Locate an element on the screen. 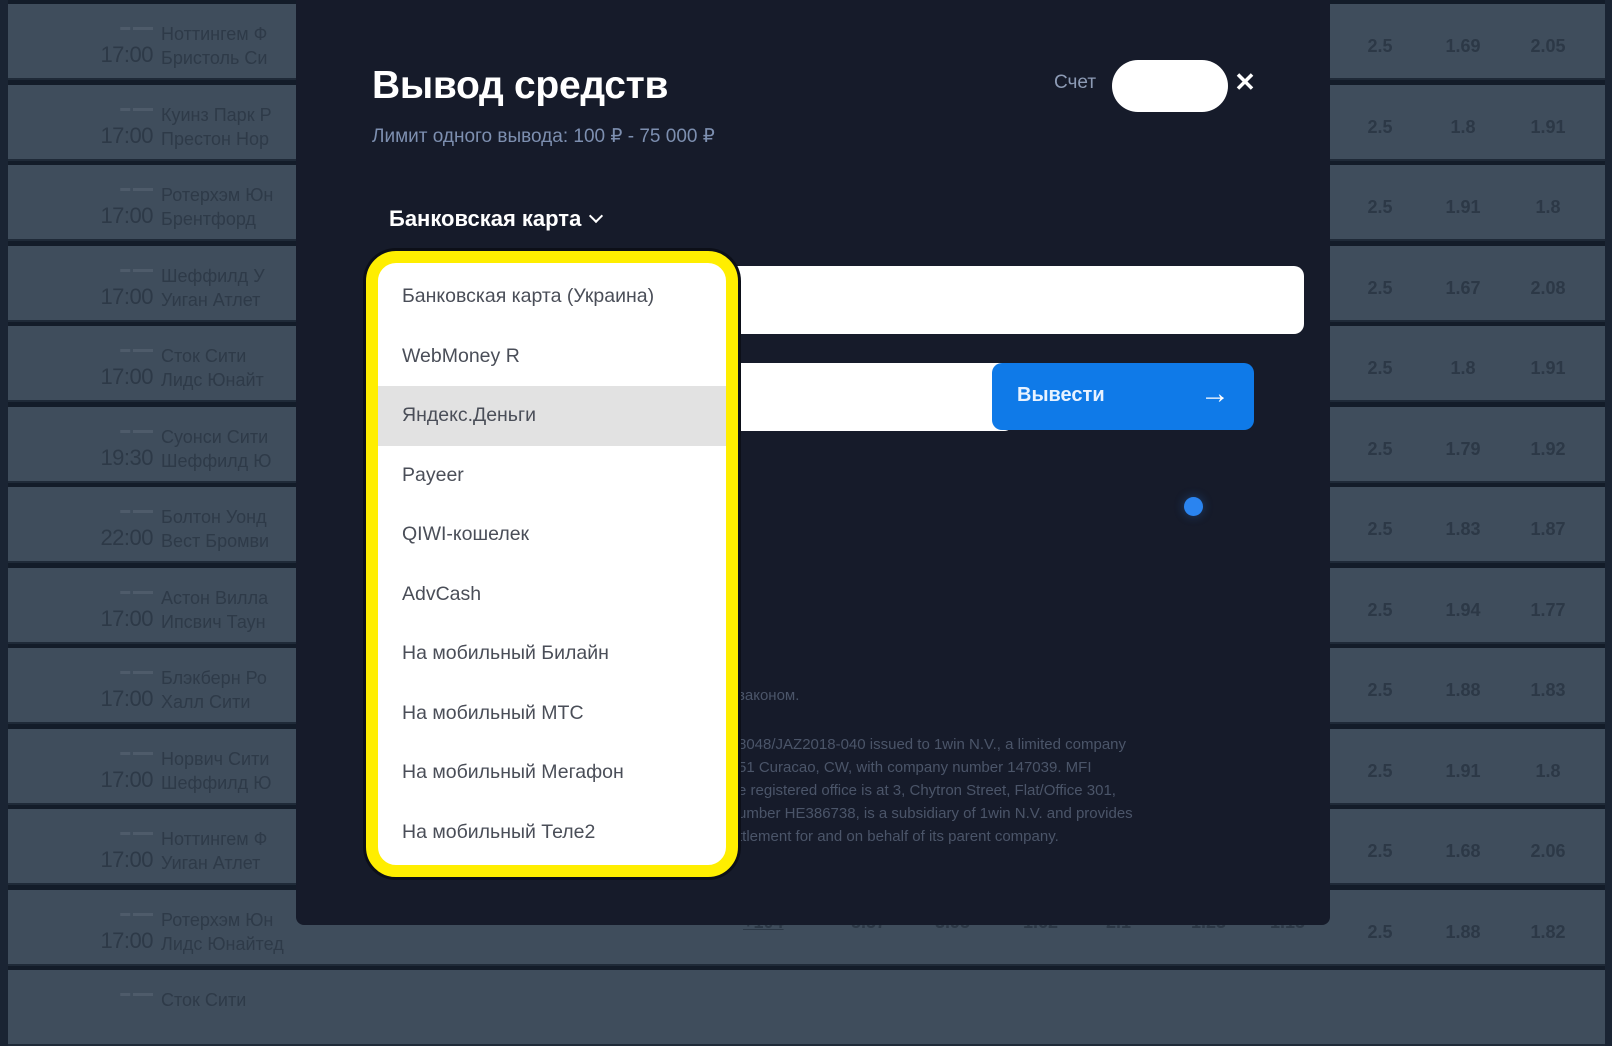 The height and width of the screenshot is (1046, 1612). home-team: Блэкберн Ро is located at coordinates (214, 678).